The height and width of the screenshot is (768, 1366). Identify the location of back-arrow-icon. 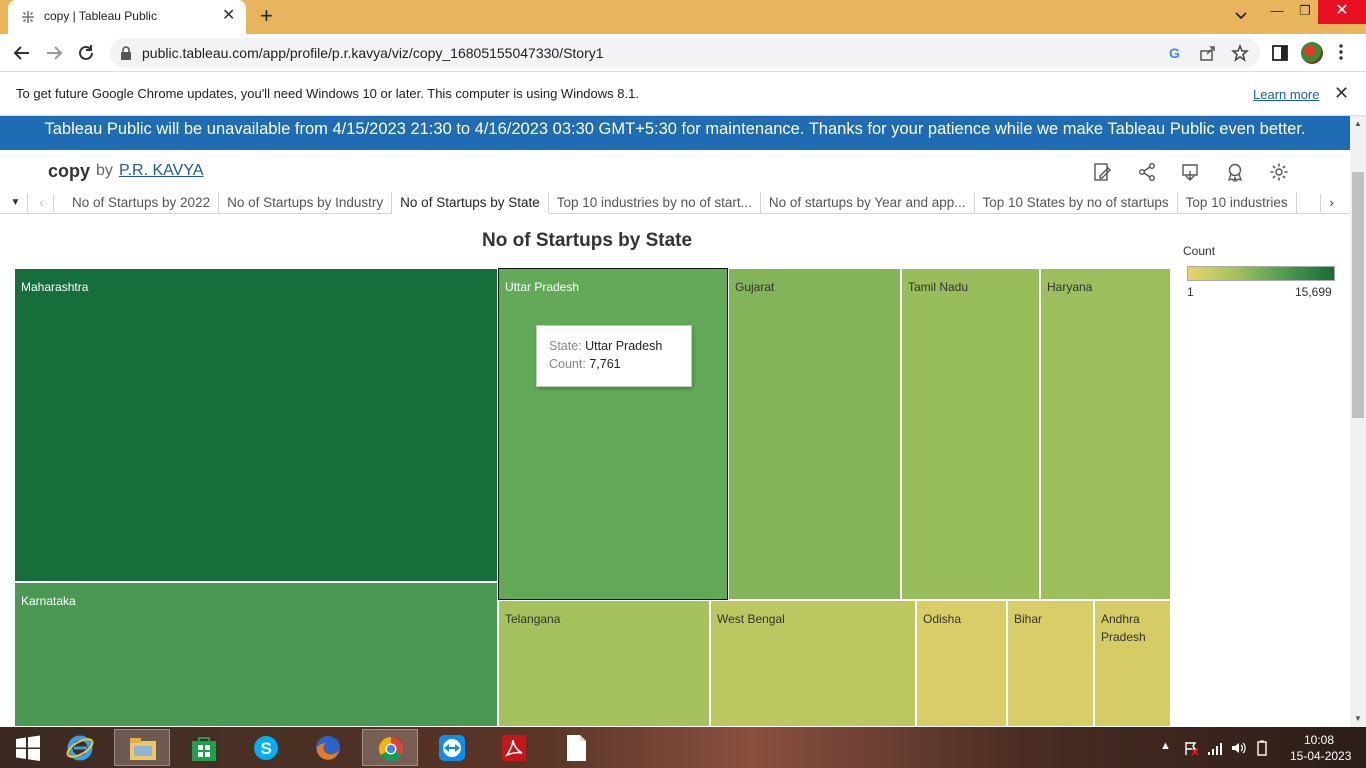
(22, 53).